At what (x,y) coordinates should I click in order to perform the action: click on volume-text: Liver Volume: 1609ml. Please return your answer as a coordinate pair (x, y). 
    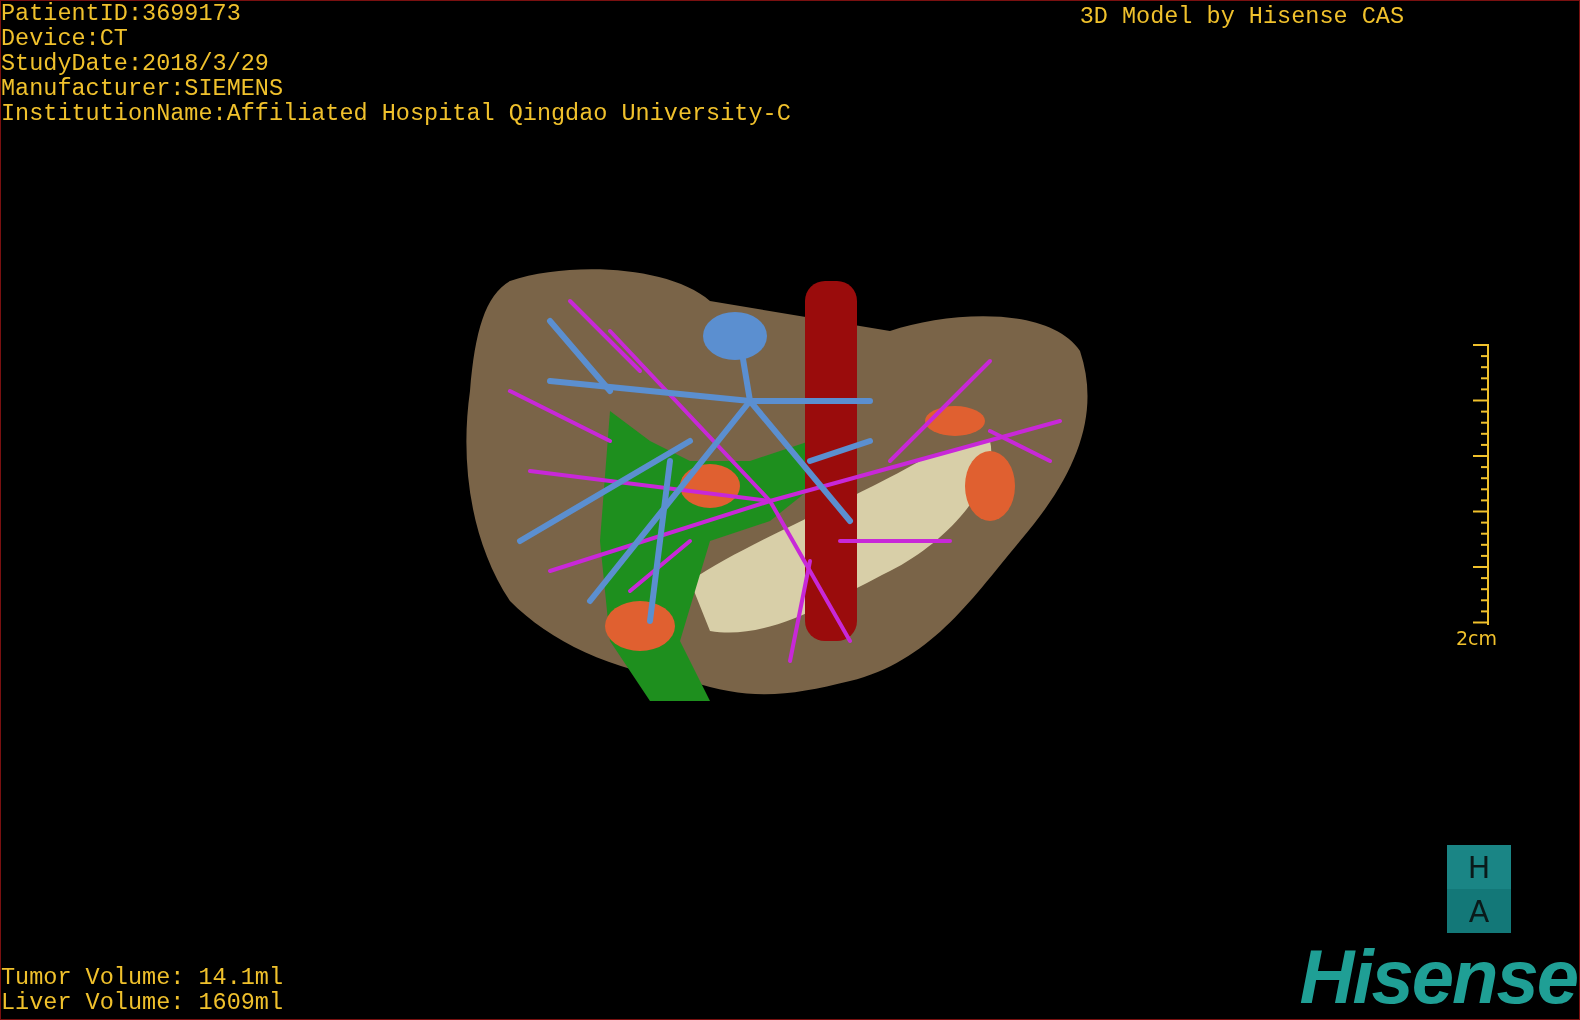
    Looking at the image, I should click on (142, 1002).